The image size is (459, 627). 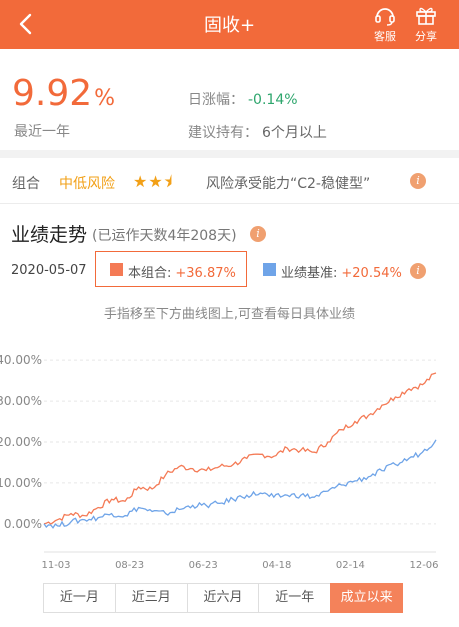 I want to click on x-tick-label: 04-18, so click(x=276, y=565).